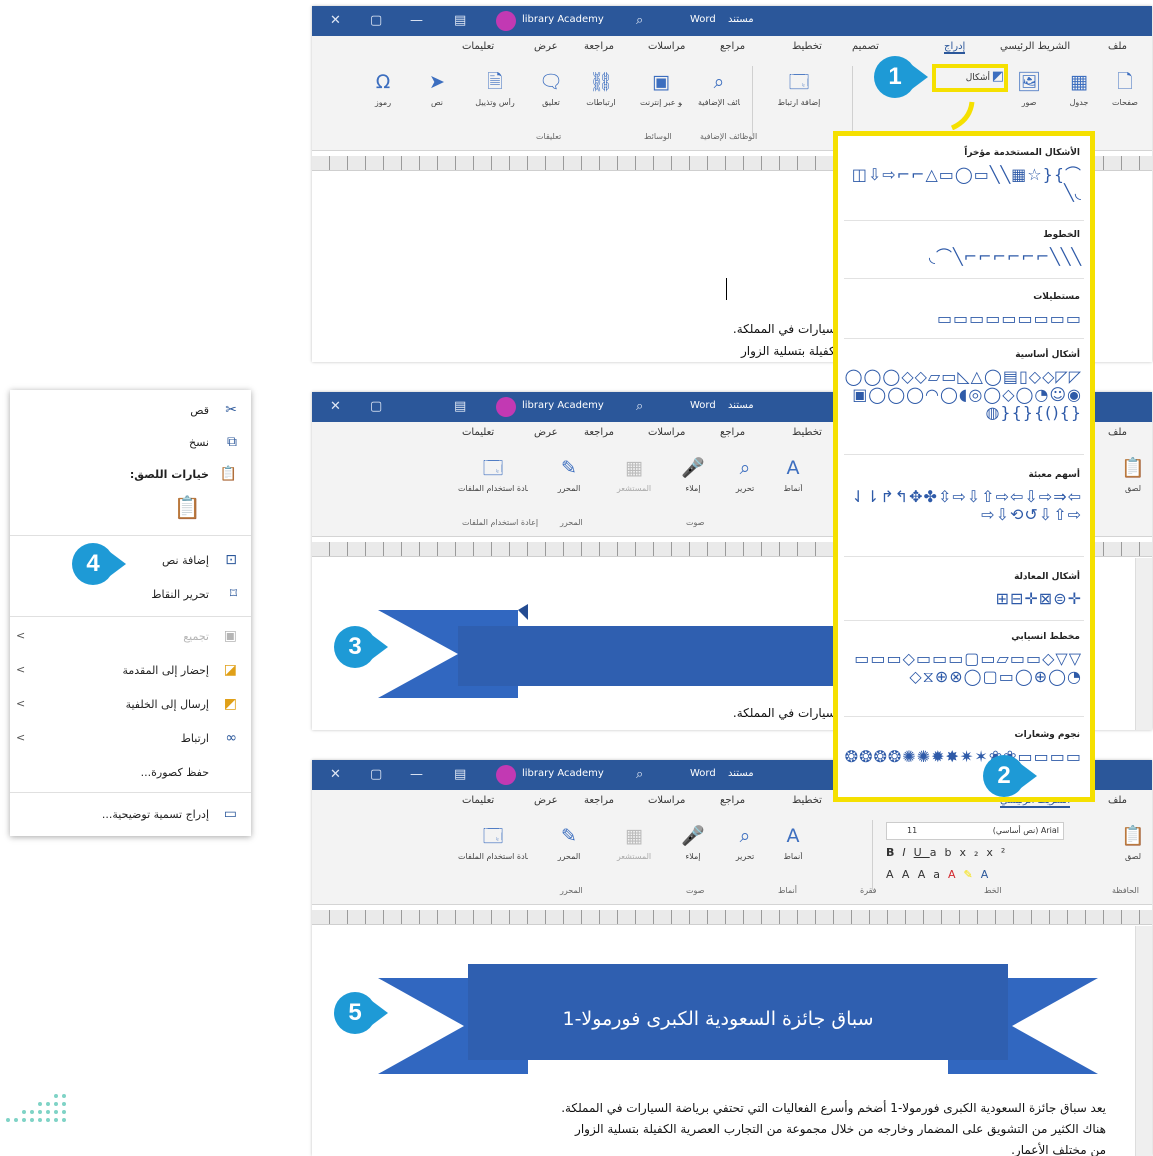 The height and width of the screenshot is (1156, 1153). Describe the element at coordinates (962, 506) in the screenshot. I see `block-arrows-gallery: ⇃⇂↱↰✥✤⇳⇨⇩⇧⇨⇦⇩⇨⇒⇦⇨⇩⟲↺⇩⇧⇨` at that location.